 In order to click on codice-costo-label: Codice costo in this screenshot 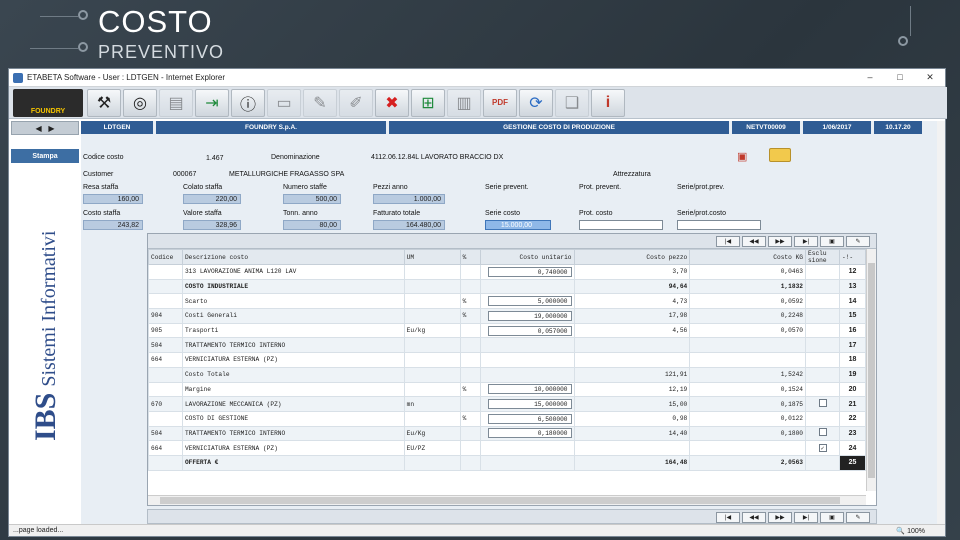, I will do `click(103, 157)`.